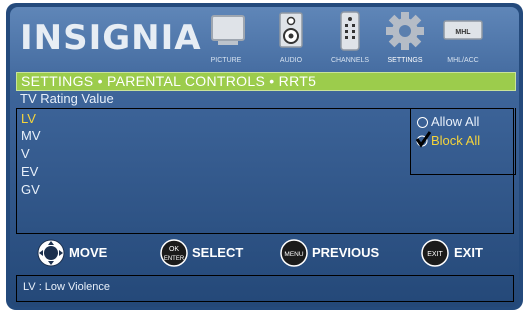 Image resolution: width=529 pixels, height=315 pixels. I want to click on exit-button-icon: EXIT, so click(435, 253).